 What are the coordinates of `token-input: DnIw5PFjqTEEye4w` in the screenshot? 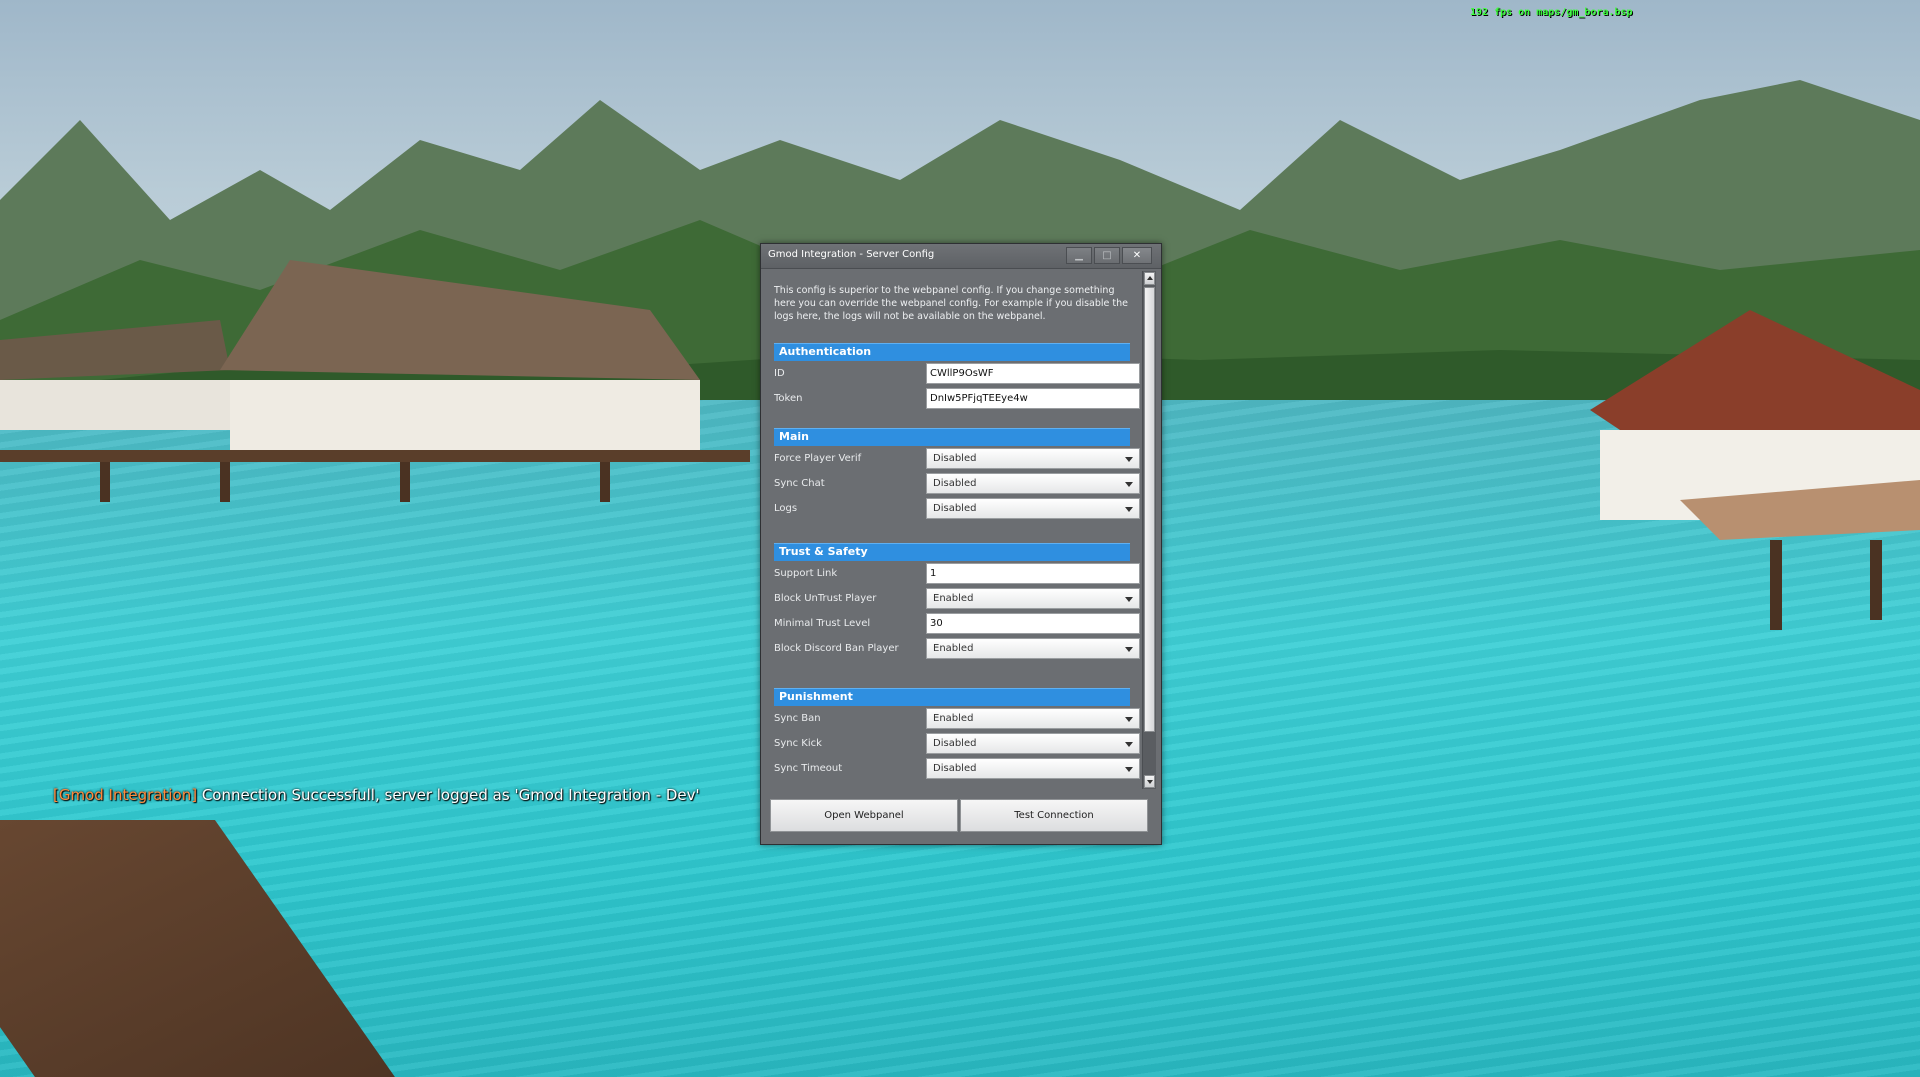 It's located at (1033, 398).